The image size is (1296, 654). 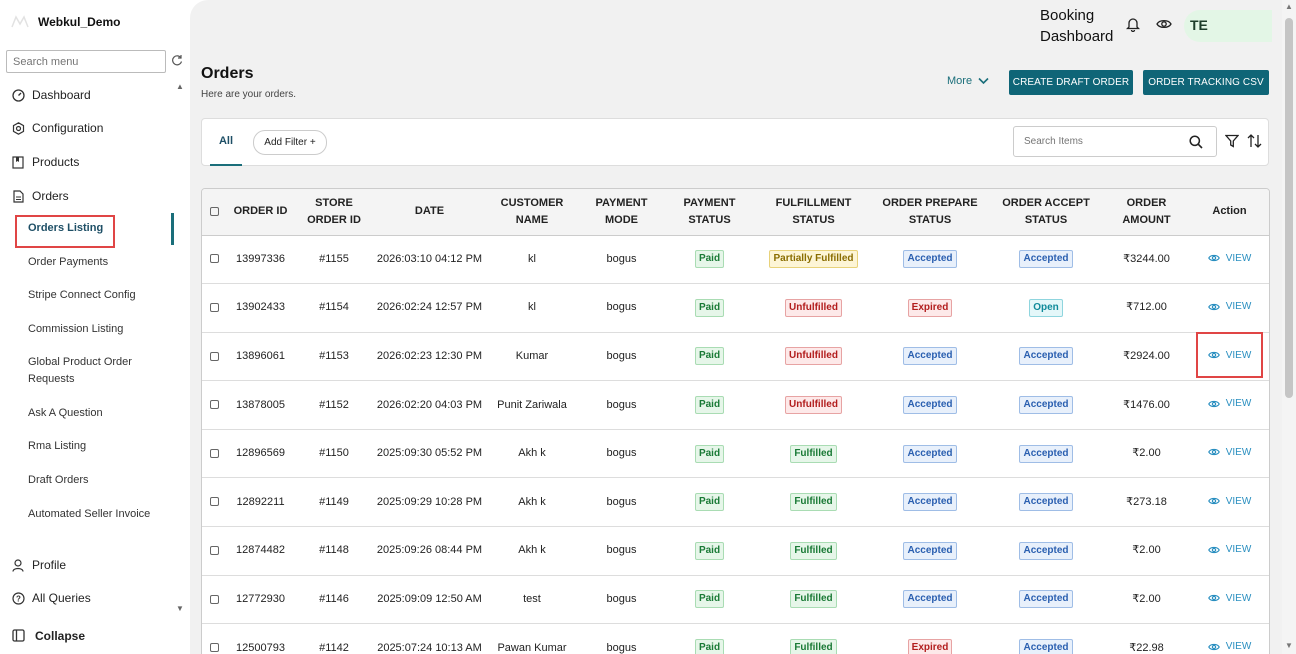 What do you see at coordinates (1196, 142) in the screenshot?
I see `search-icon` at bounding box center [1196, 142].